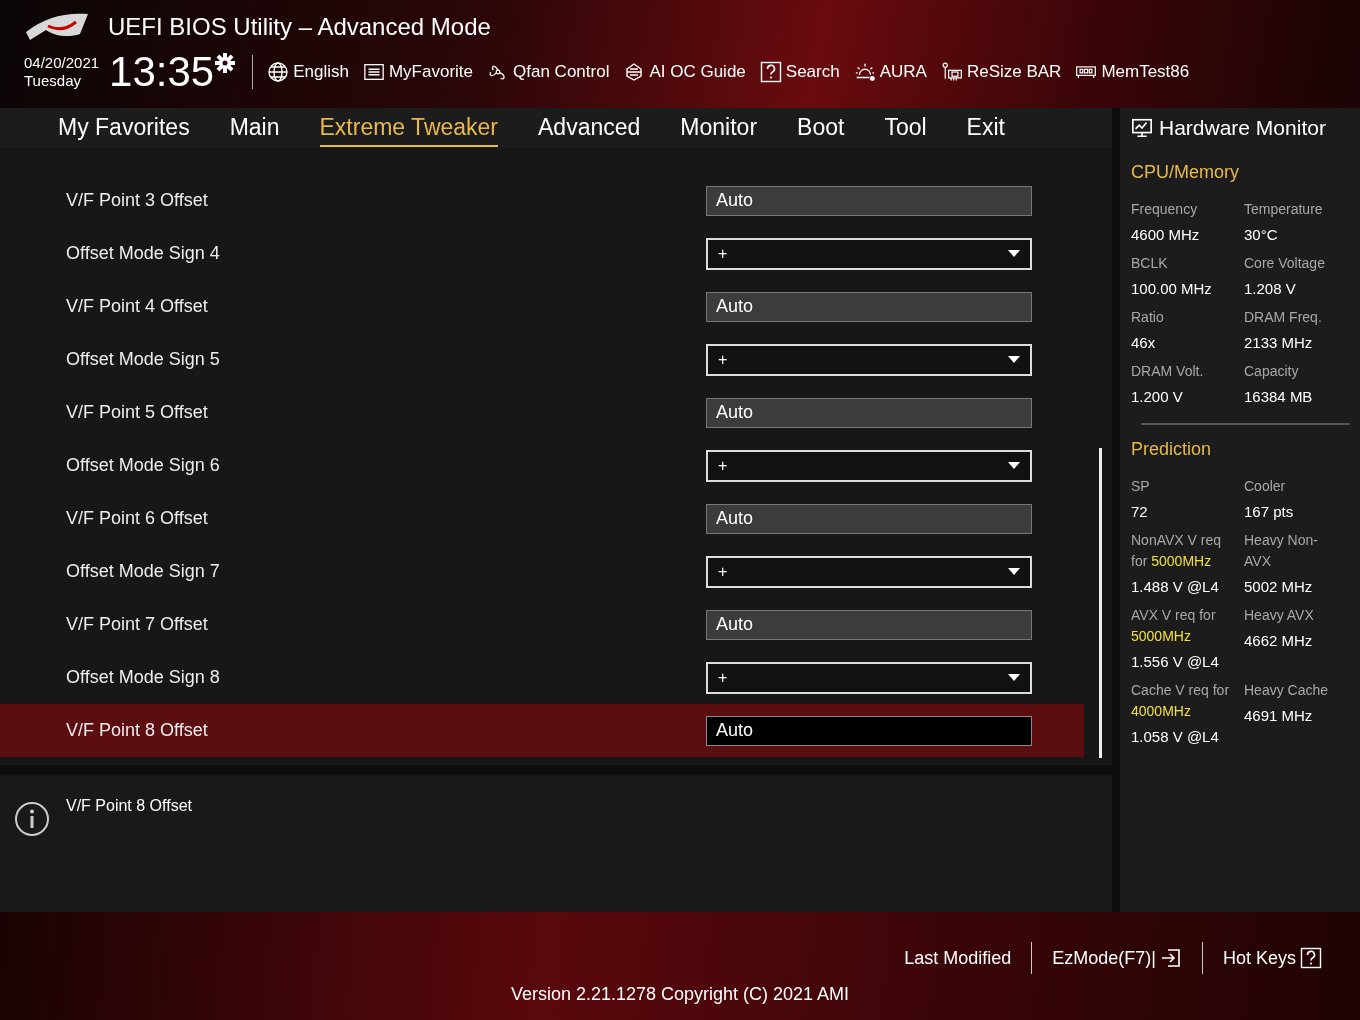  Describe the element at coordinates (129, 806) in the screenshot. I see `help-text: V/F Point 8 Offset` at that location.